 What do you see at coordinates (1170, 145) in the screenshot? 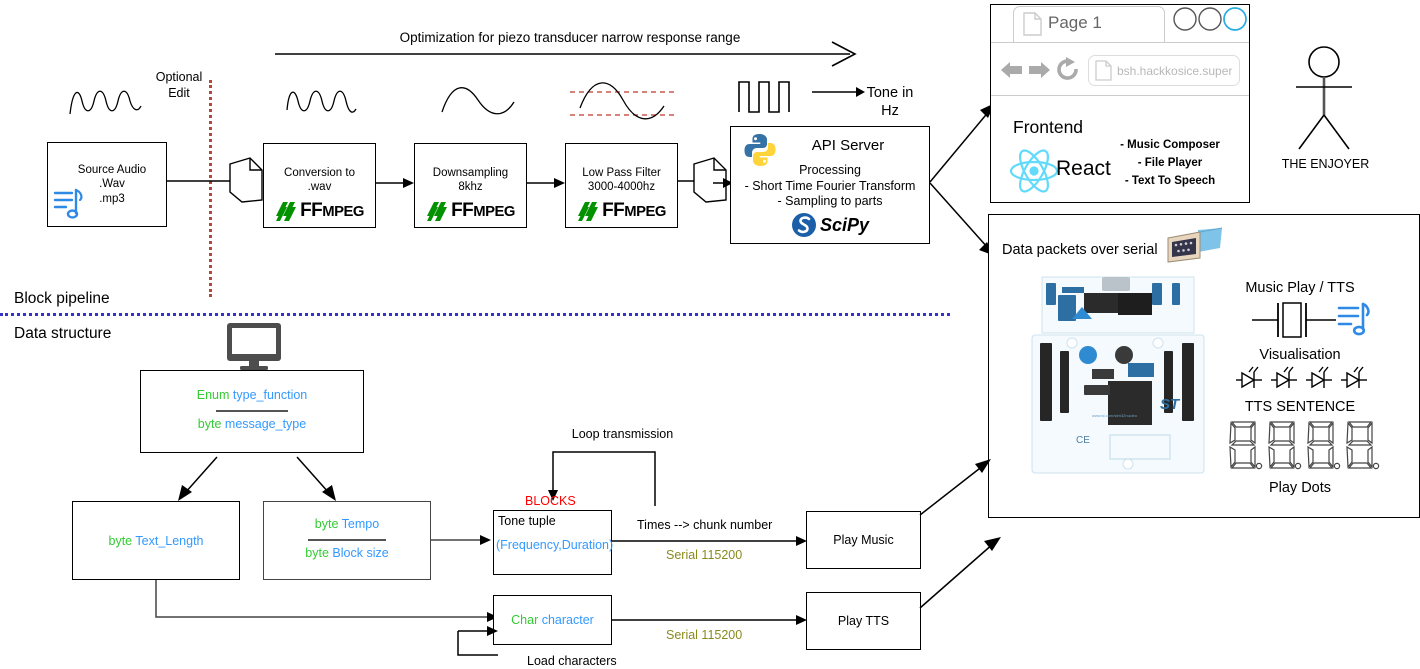
I see `feature-1: - Music Composer` at bounding box center [1170, 145].